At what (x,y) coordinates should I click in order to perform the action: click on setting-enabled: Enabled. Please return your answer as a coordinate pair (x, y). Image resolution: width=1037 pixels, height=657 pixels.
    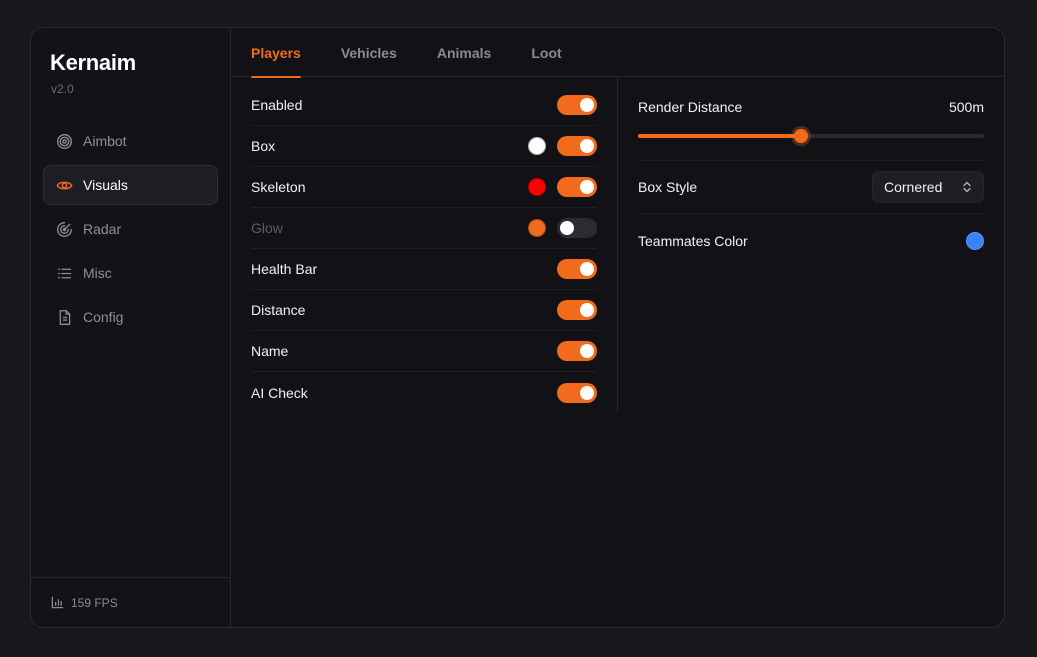
    Looking at the image, I should click on (424, 105).